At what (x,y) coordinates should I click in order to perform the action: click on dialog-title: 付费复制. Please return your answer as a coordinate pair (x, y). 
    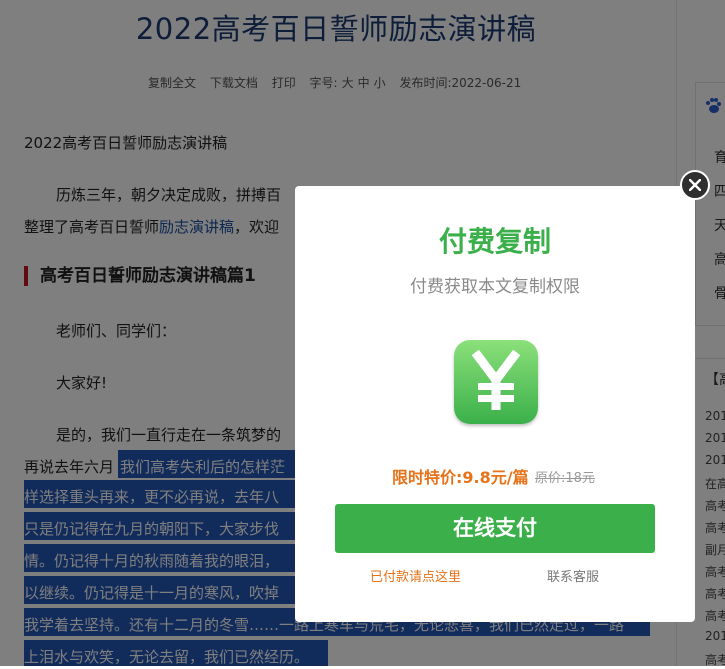
    Looking at the image, I should click on (494, 241).